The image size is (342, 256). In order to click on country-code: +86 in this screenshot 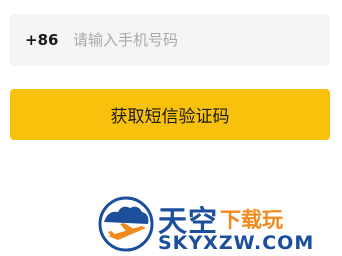, I will do `click(47, 40)`.